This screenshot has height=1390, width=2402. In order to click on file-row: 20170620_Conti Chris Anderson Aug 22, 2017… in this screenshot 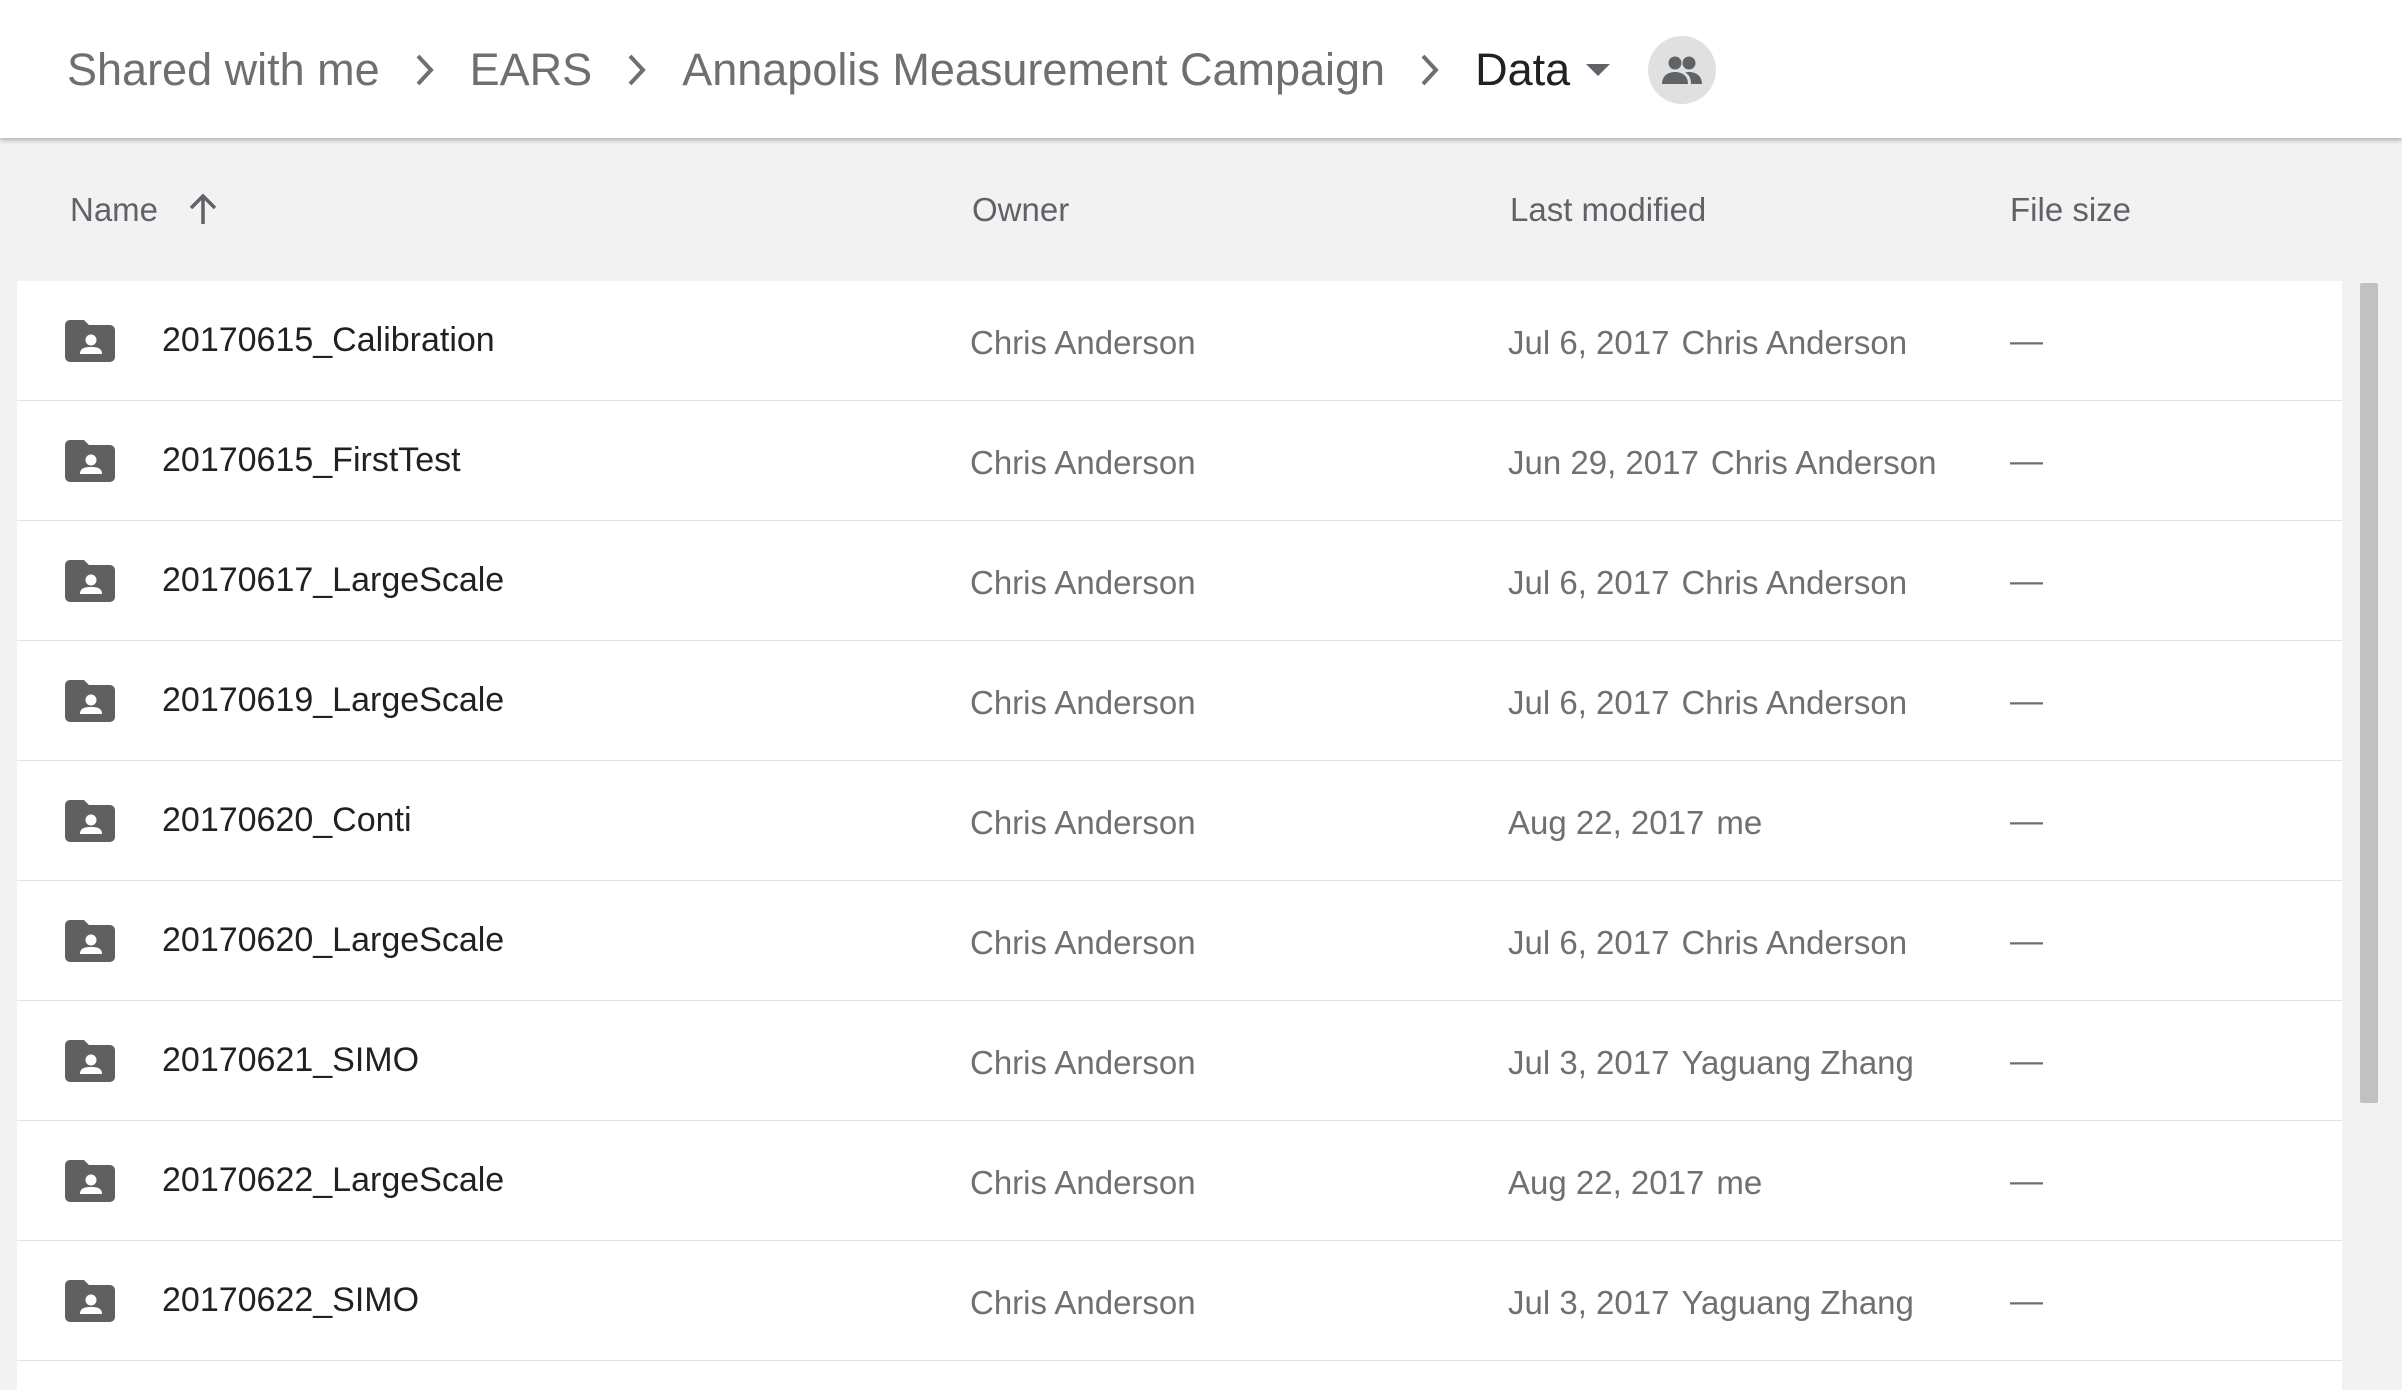, I will do `click(1179, 821)`.